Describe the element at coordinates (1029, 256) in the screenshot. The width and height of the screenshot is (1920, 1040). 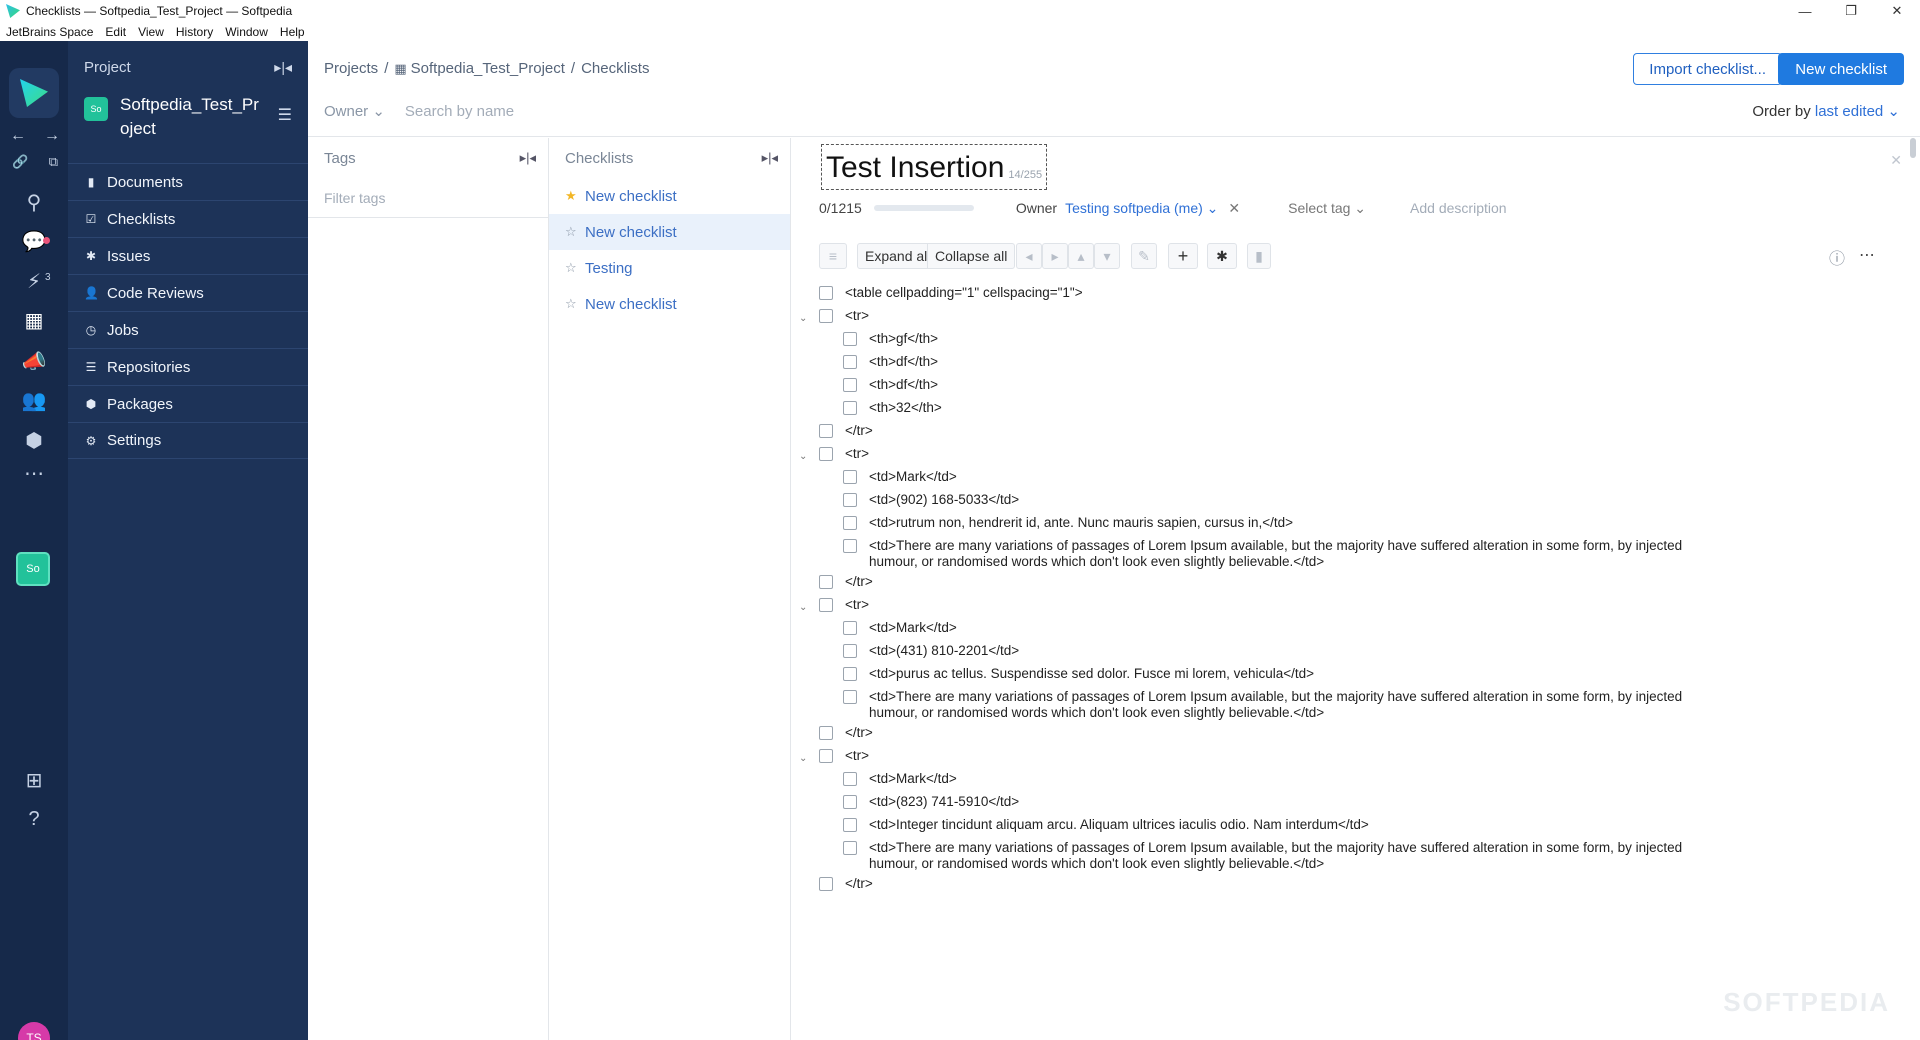
I see `move-left-icon: ◂` at that location.